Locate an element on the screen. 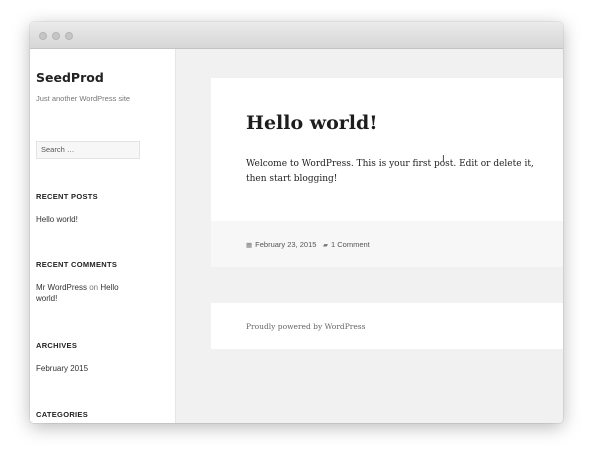 This screenshot has height=460, width=600. recent-comments-heading: RECENT COMMENTS is located at coordinates (77, 264).